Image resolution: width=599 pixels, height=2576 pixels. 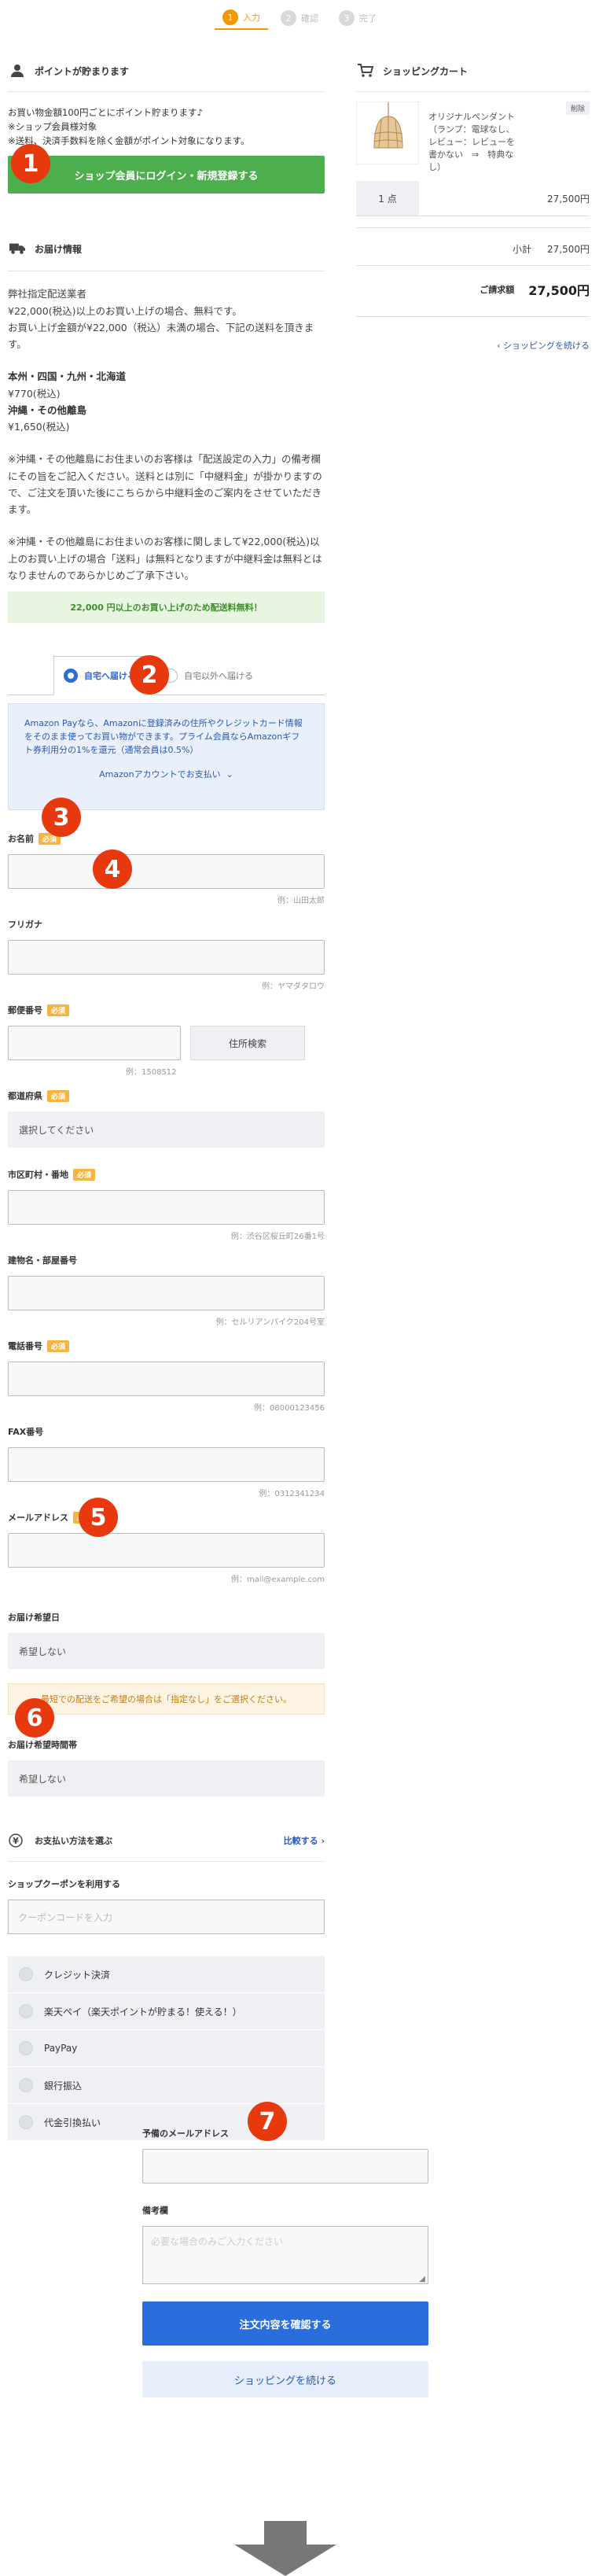 I want to click on address-search-button: 住所検索, so click(x=247, y=1043).